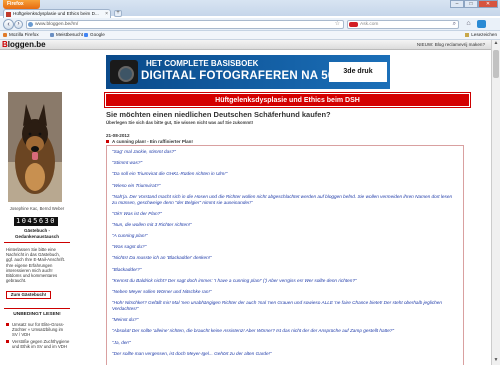  Describe the element at coordinates (152, 224) in the screenshot. I see `post-paragraph: "Nun, die wollen mit 3 Richter richten!"` at that location.